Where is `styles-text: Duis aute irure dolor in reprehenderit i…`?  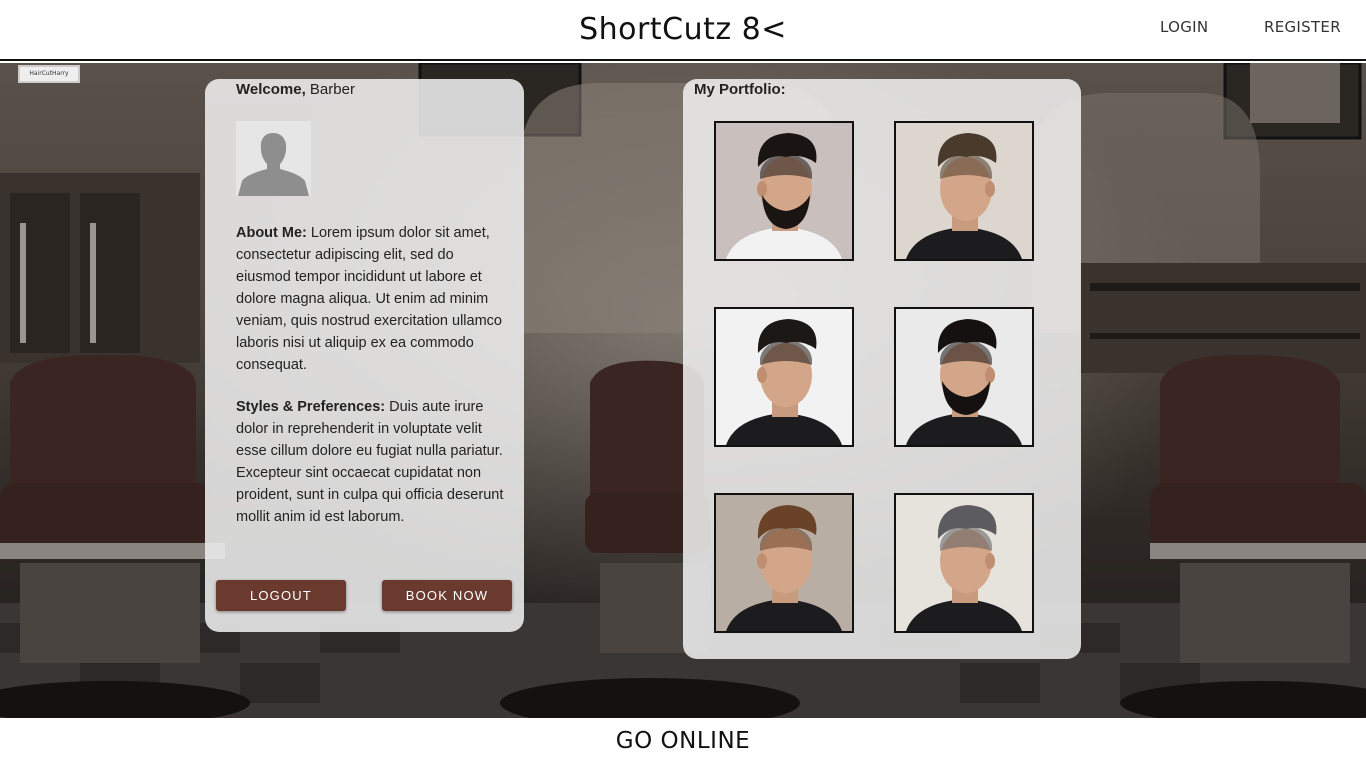
styles-text: Duis aute irure dolor in reprehenderit i… is located at coordinates (370, 462).